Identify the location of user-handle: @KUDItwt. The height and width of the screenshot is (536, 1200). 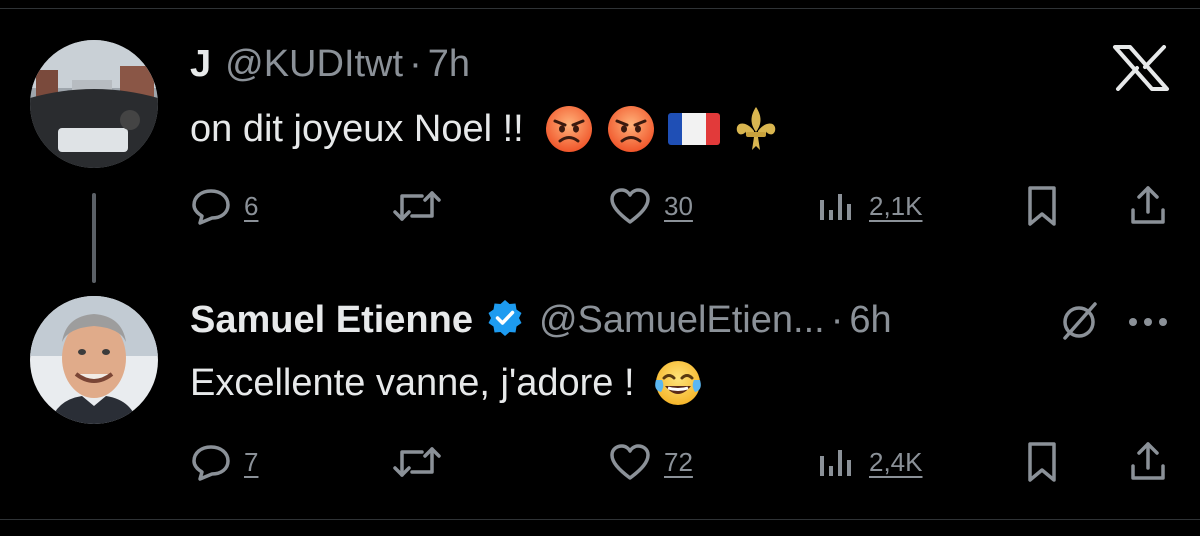
(314, 64).